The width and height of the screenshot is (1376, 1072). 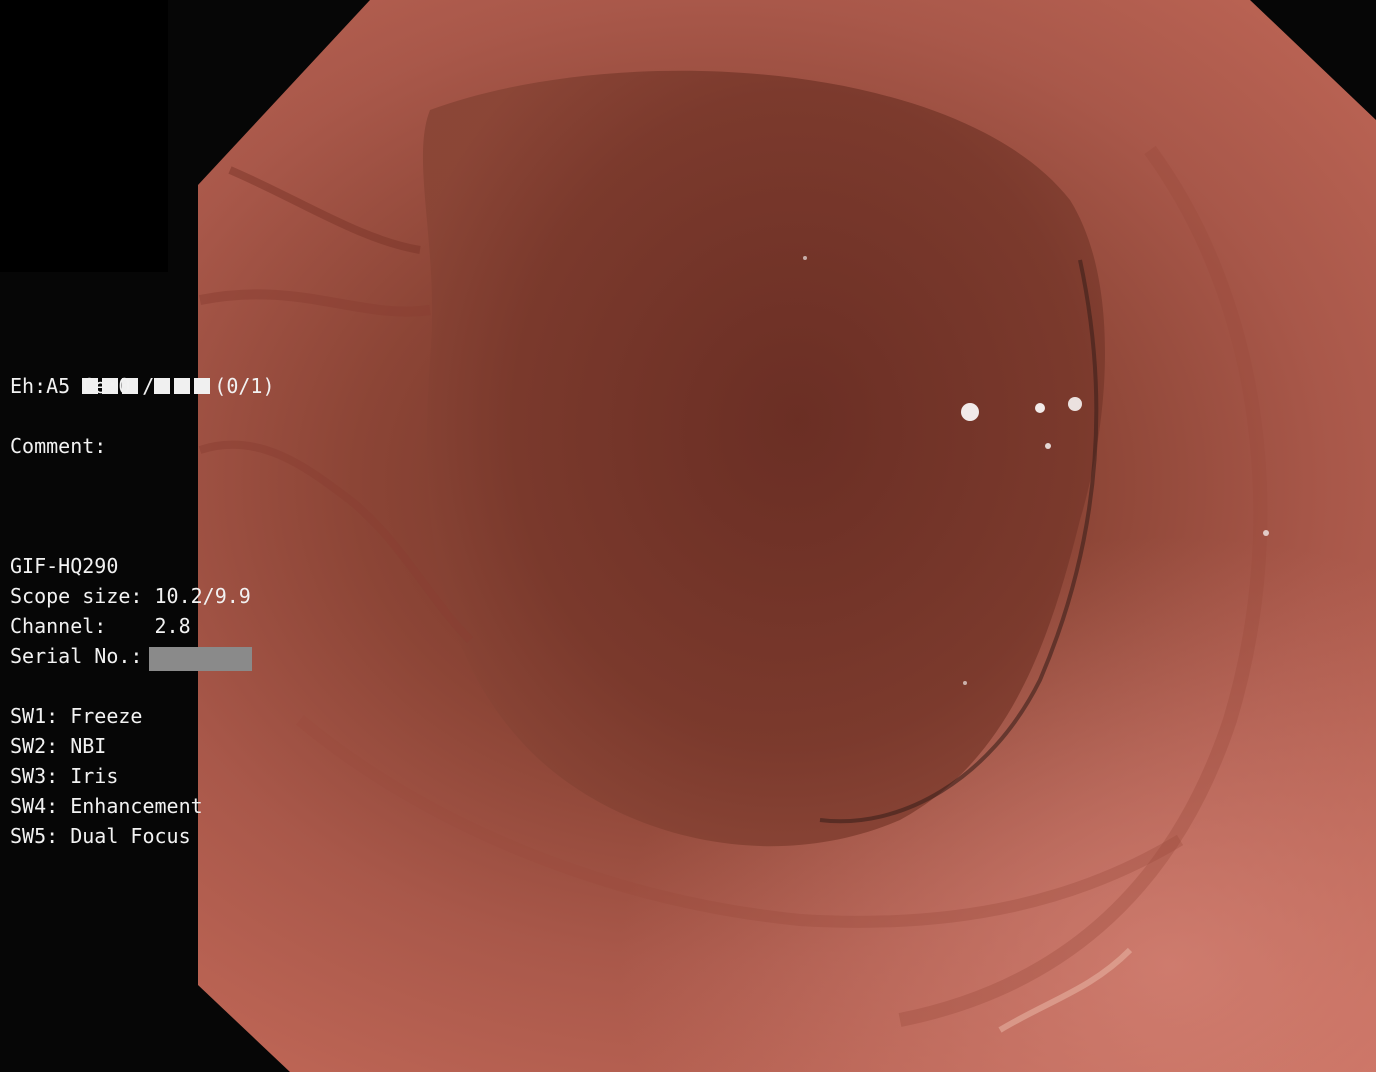 What do you see at coordinates (130, 596) in the screenshot?
I see `scope-size: Scope size: 10.2/9.9` at bounding box center [130, 596].